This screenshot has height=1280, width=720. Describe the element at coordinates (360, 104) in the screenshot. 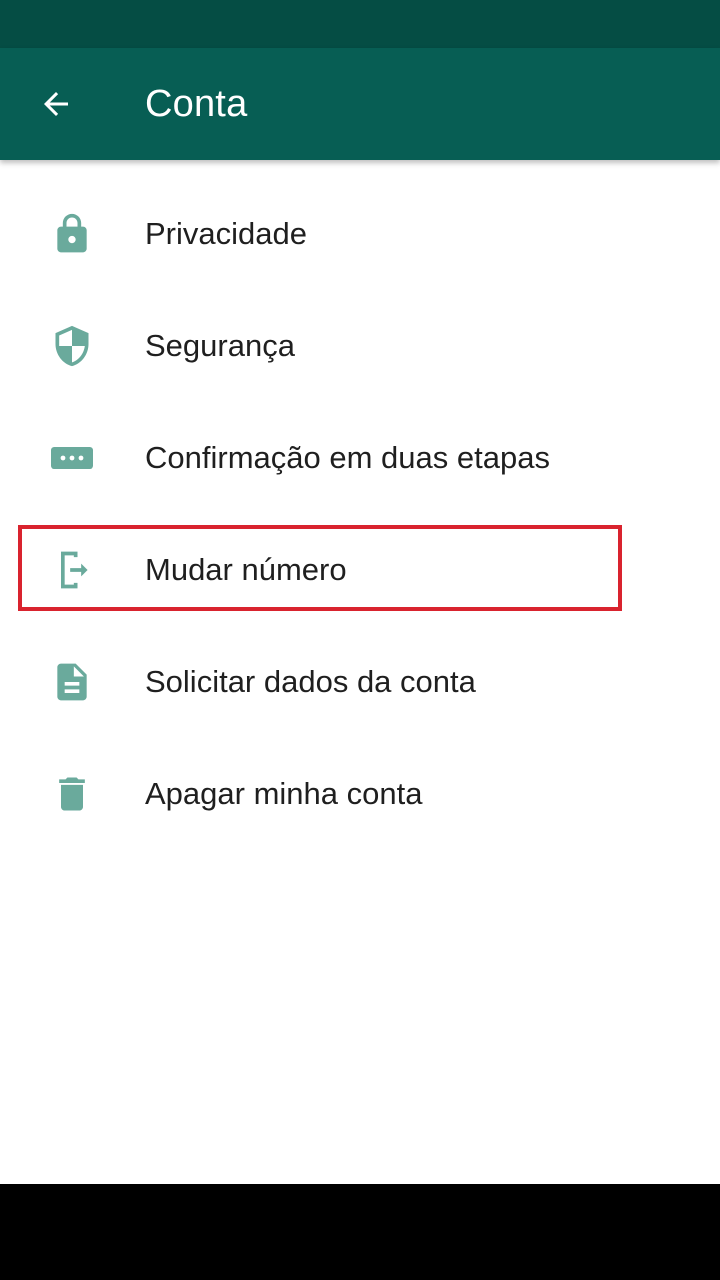

I see `app-bar: Conta` at that location.